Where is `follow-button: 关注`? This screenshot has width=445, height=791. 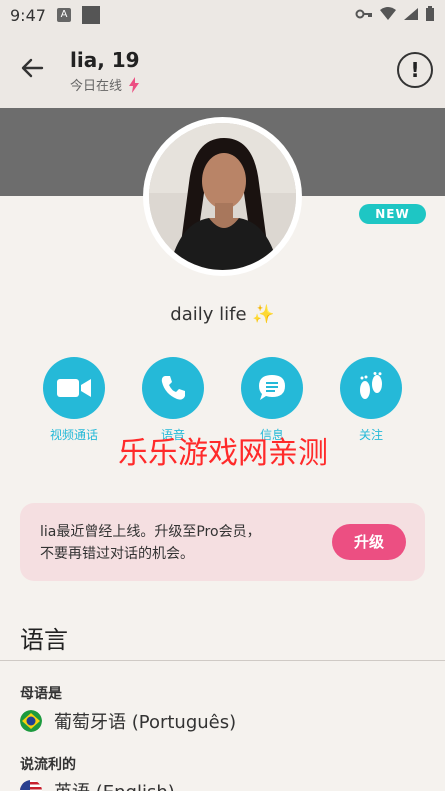 follow-button: 关注 is located at coordinates (371, 400).